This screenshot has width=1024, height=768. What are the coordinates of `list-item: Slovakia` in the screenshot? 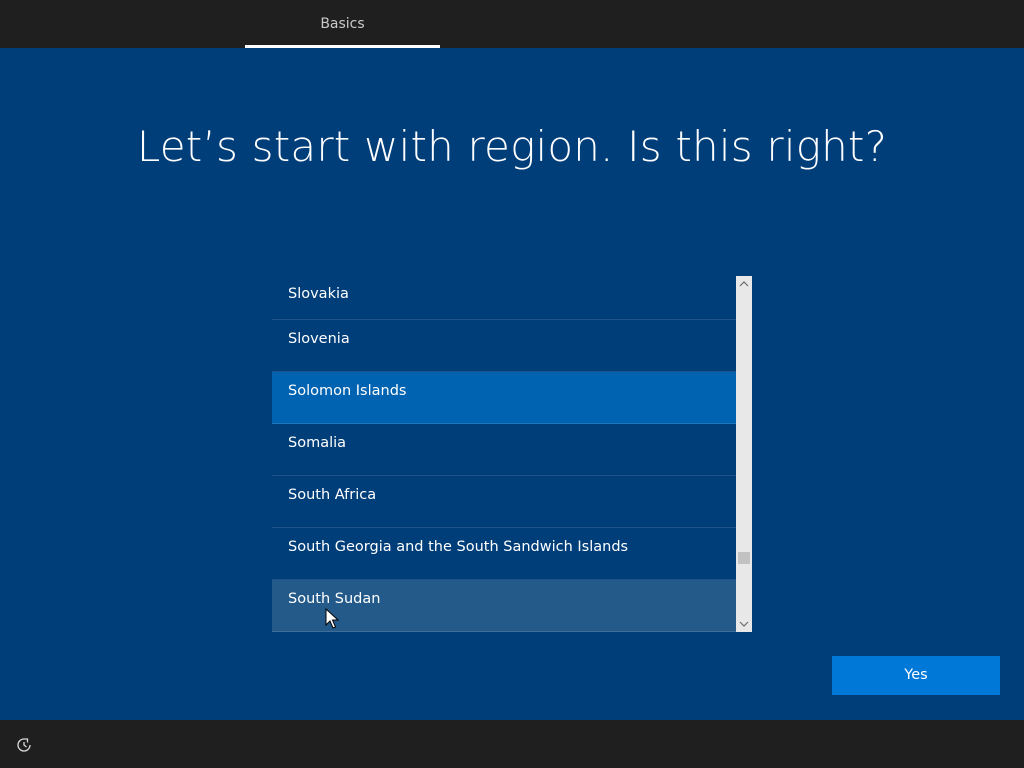 It's located at (504, 298).